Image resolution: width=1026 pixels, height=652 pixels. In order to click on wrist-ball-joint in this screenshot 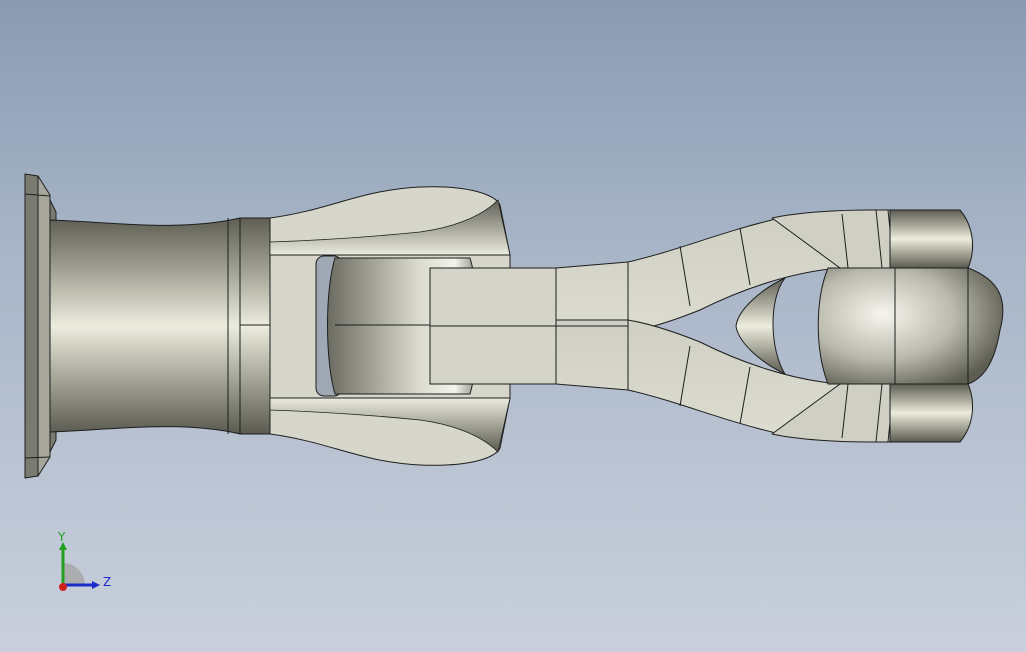, I will do `click(910, 326)`.